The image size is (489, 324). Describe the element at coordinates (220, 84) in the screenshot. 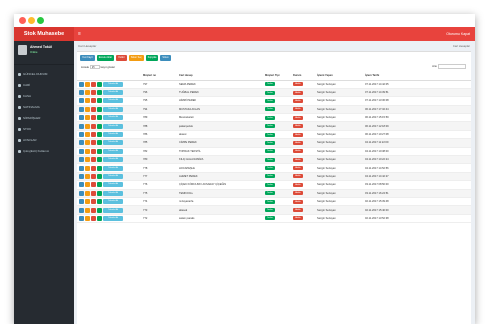

I see `account-name: SEMA PEREK` at that location.